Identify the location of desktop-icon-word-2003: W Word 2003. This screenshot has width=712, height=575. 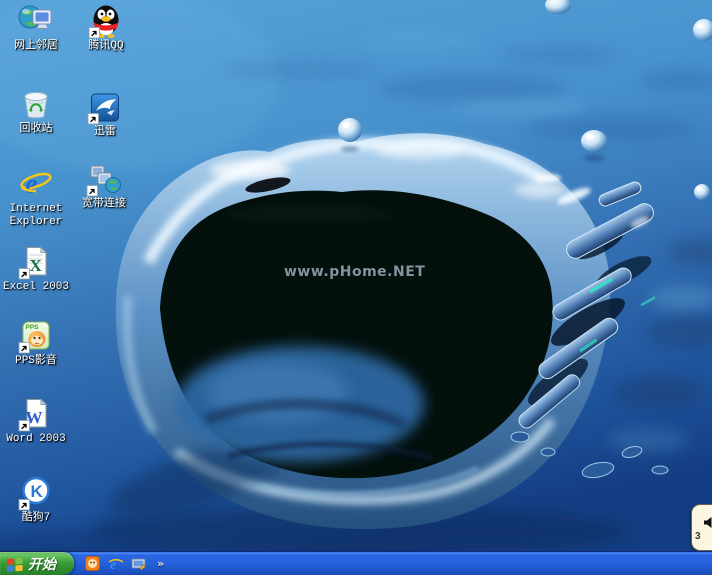
(36, 421).